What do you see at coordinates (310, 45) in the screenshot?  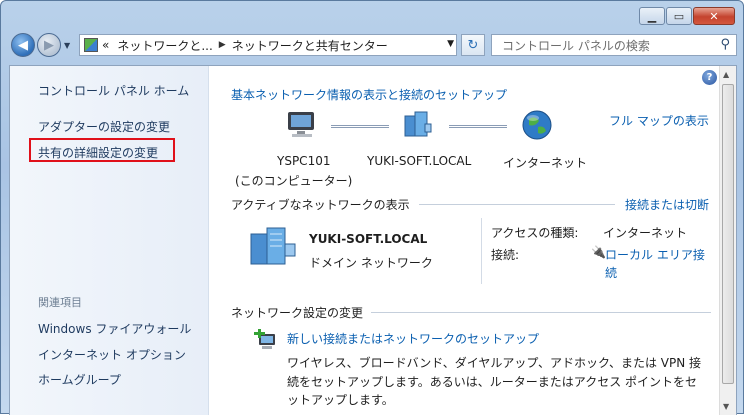 I see `breadcrumb-sharing-center: ネットワークと共有センター` at bounding box center [310, 45].